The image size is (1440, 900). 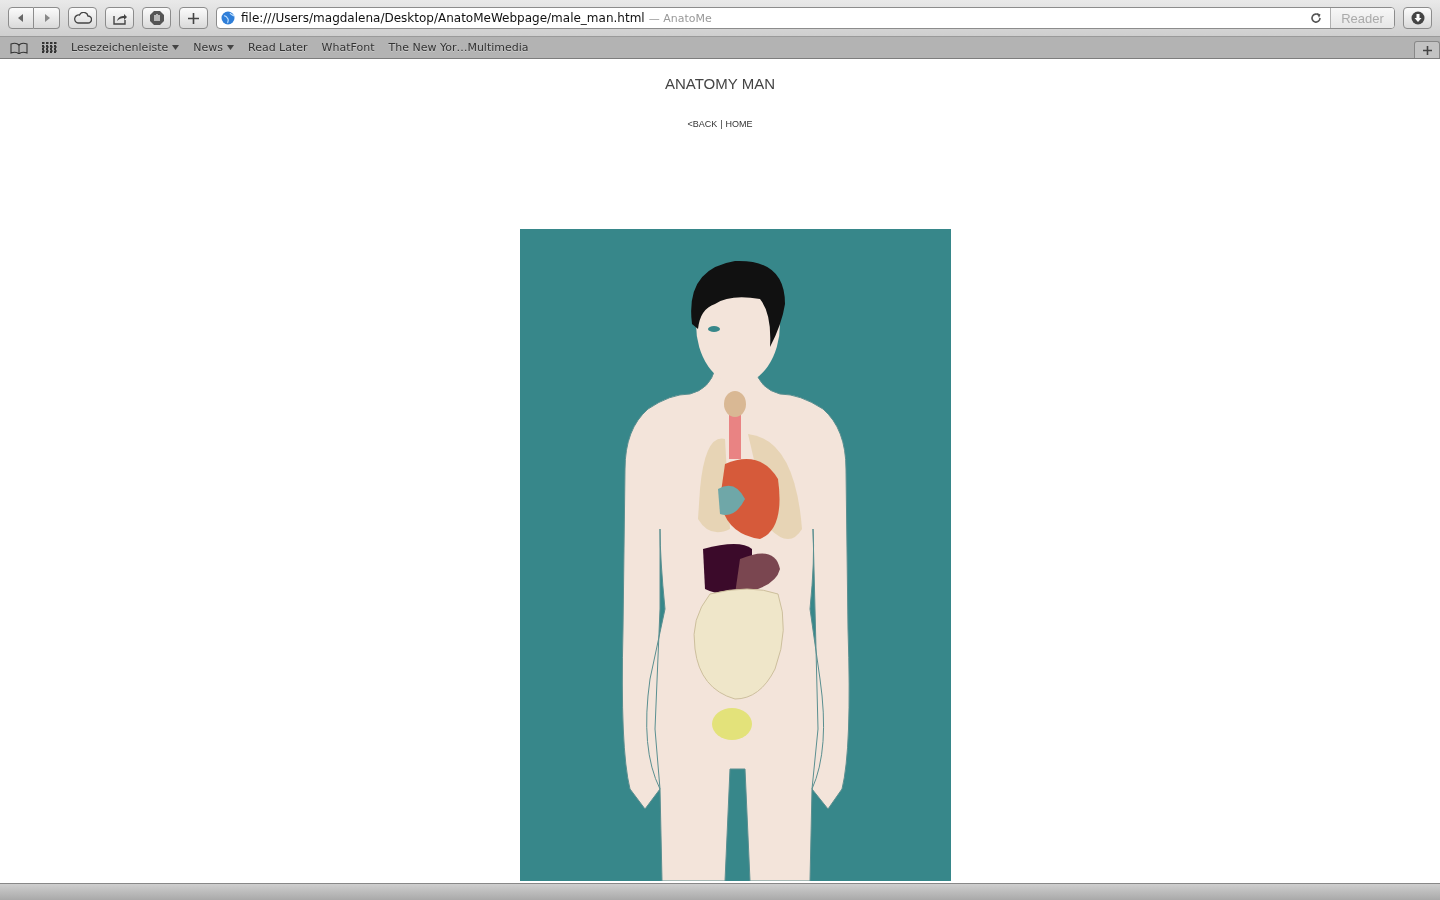 I want to click on address-bar: file:///Users/magdalena/Desktop/AnatoMeWebpage/male_man.html — AnatoMe Reader, so click(x=805, y=18).